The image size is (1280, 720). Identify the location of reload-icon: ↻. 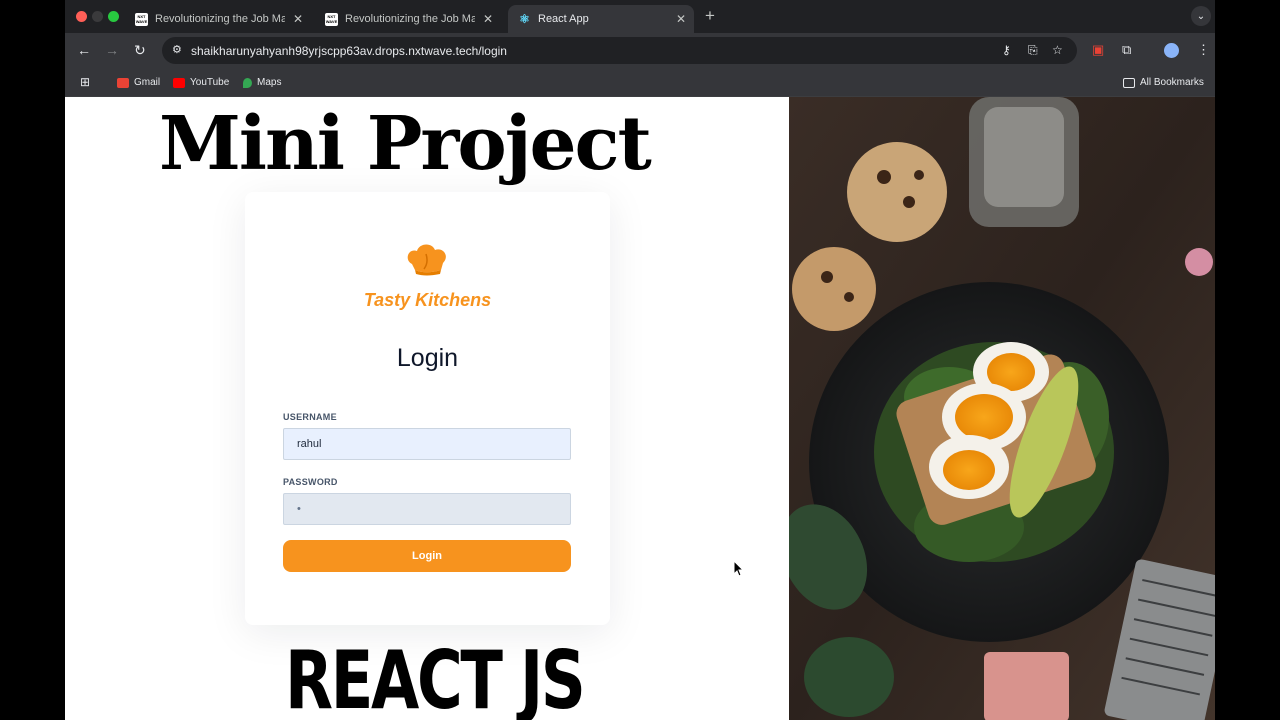
(140, 50).